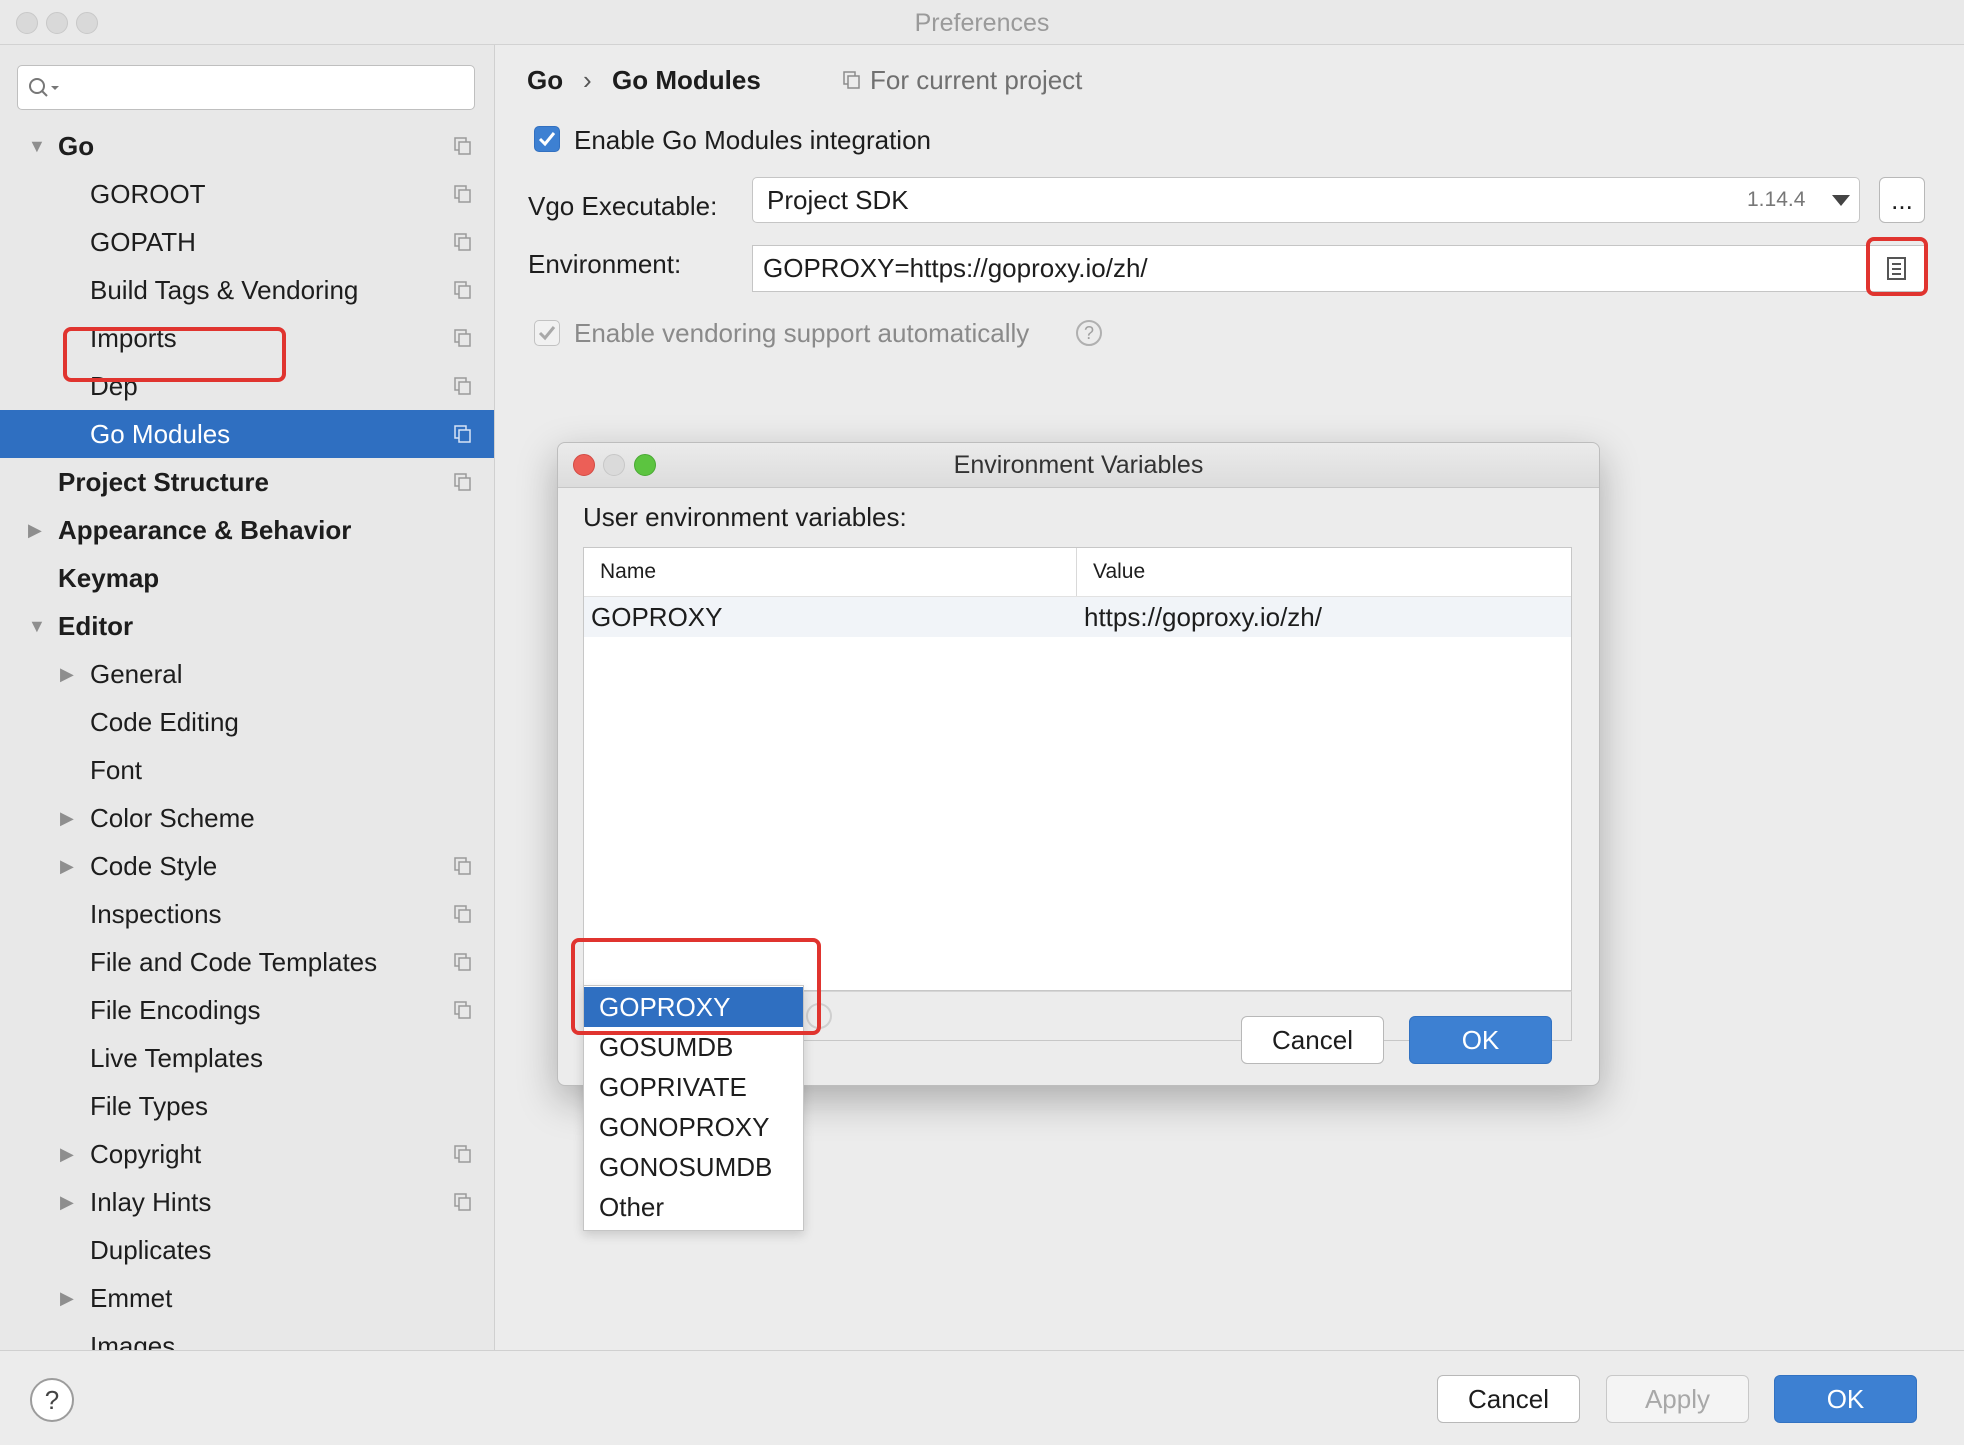 The height and width of the screenshot is (1445, 1964). Describe the element at coordinates (247, 194) in the screenshot. I see `sidebar-item-goroot: GOROOT` at that location.